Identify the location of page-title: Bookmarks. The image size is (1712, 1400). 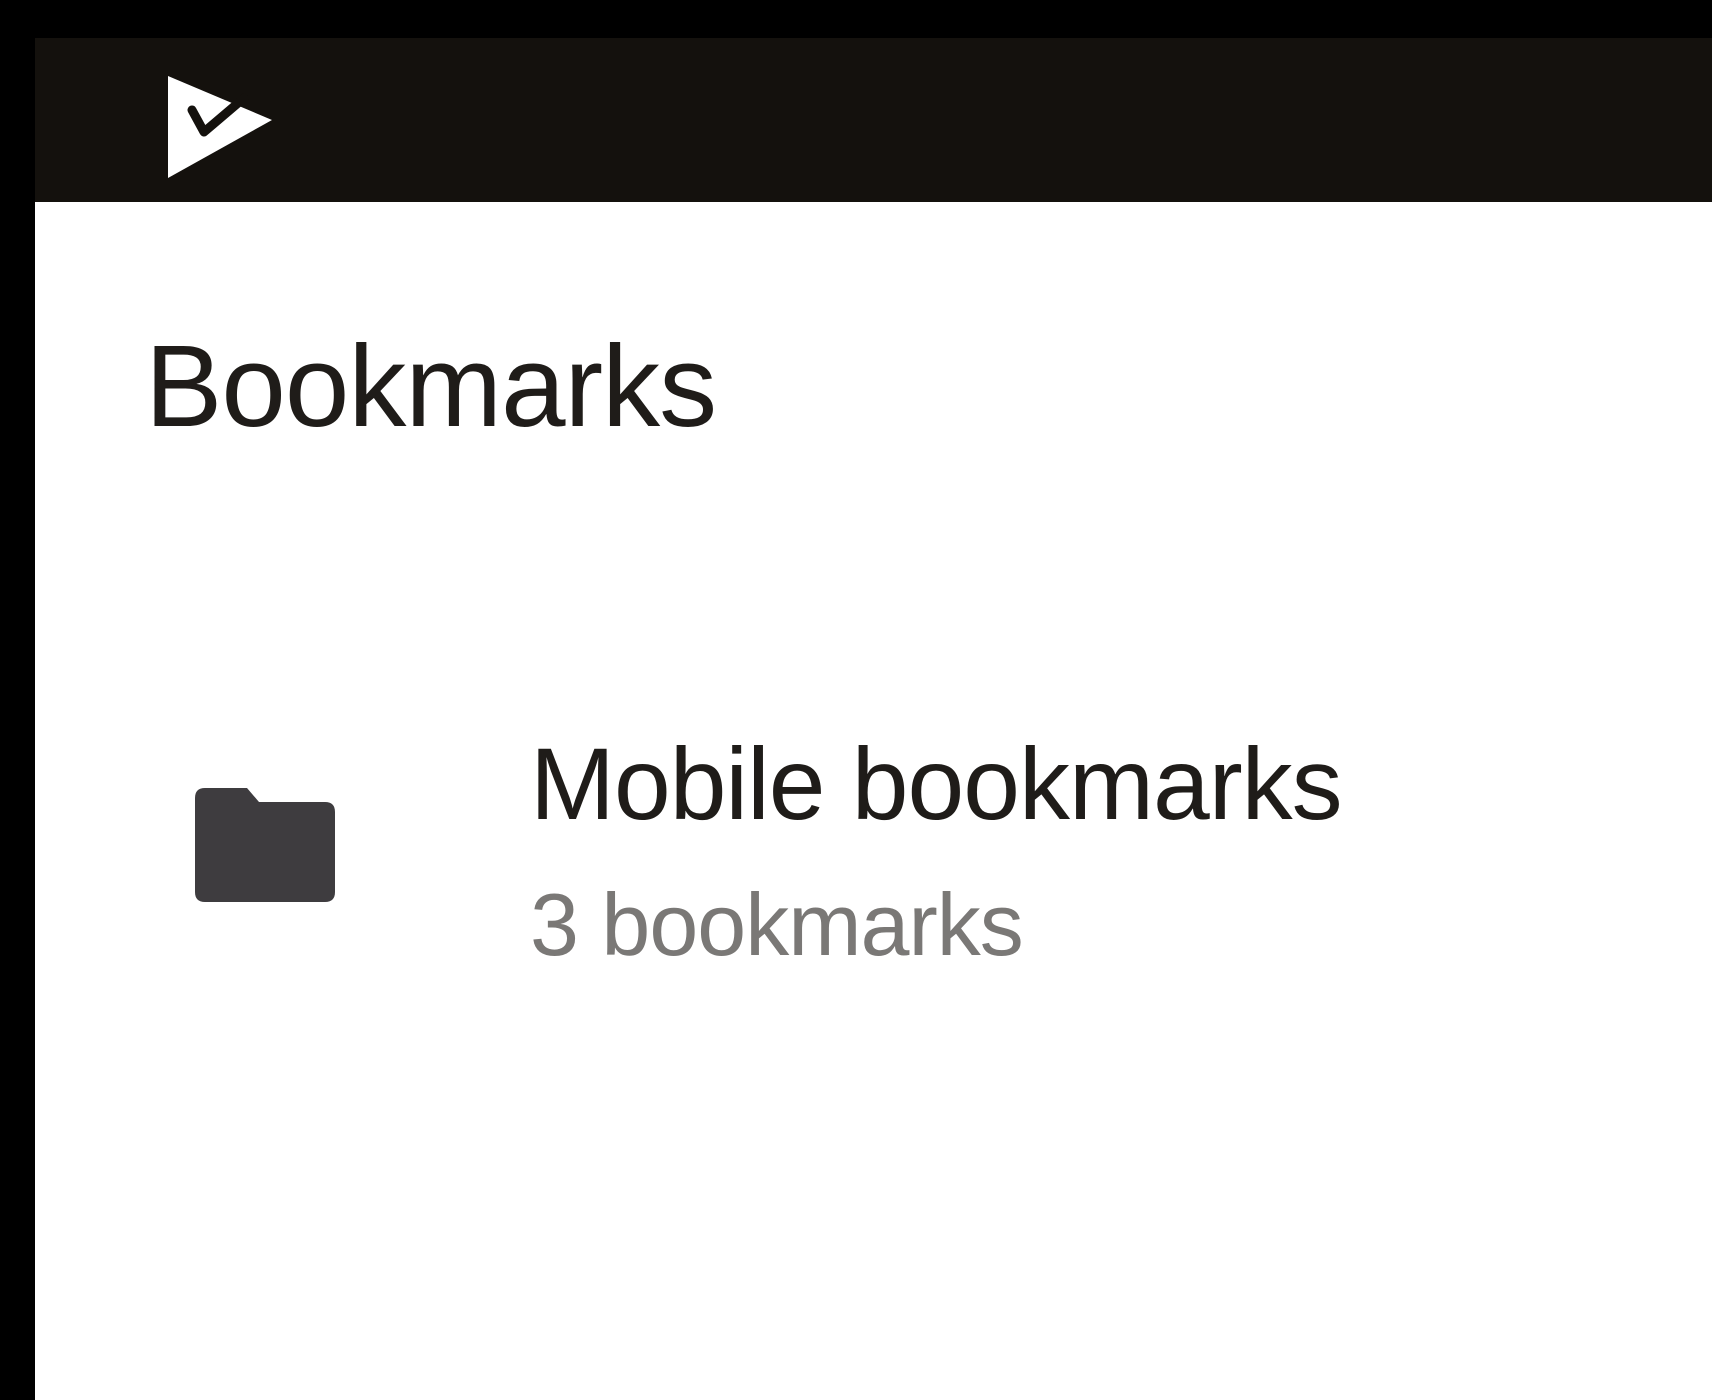
(431, 386).